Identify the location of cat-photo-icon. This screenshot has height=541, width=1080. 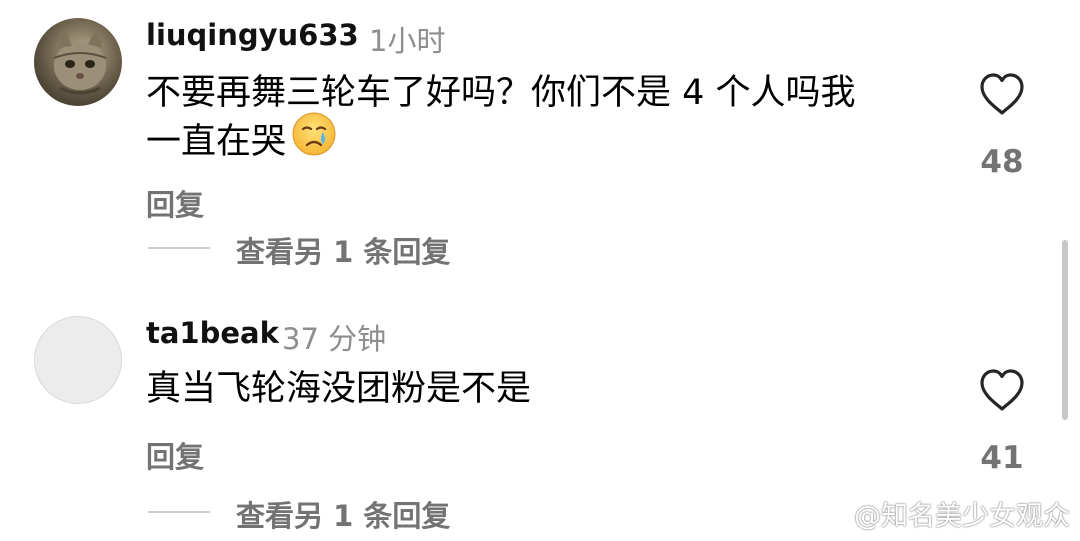
(80, 60).